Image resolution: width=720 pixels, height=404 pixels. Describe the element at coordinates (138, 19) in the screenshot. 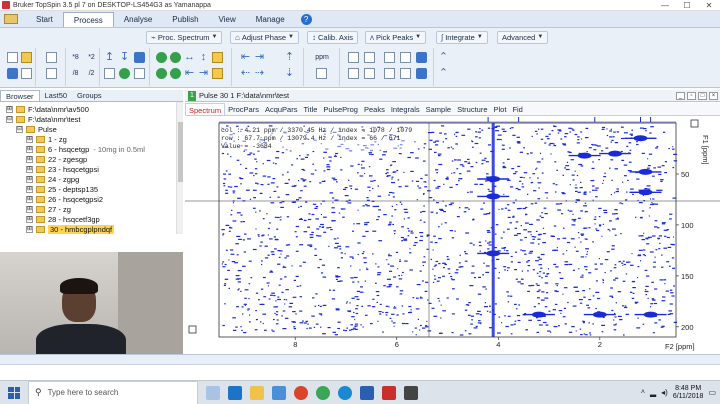

I see `tab-analyse: Analyse` at that location.